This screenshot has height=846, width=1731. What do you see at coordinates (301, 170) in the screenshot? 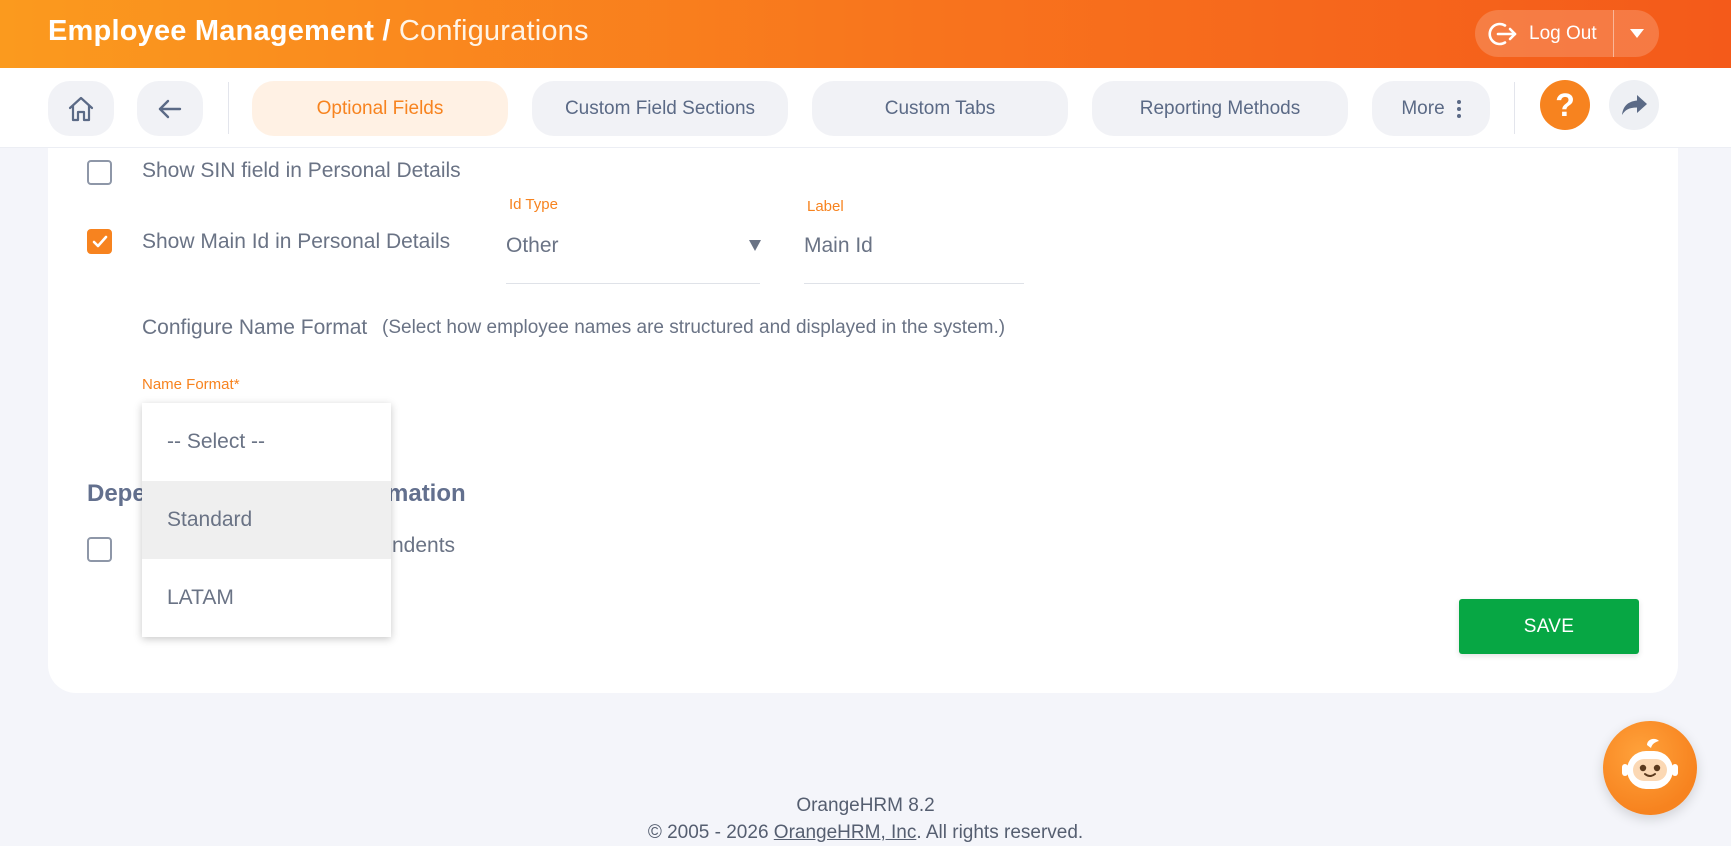
I see `sin-checkbox-label: Show SIN field in Personal Details` at bounding box center [301, 170].